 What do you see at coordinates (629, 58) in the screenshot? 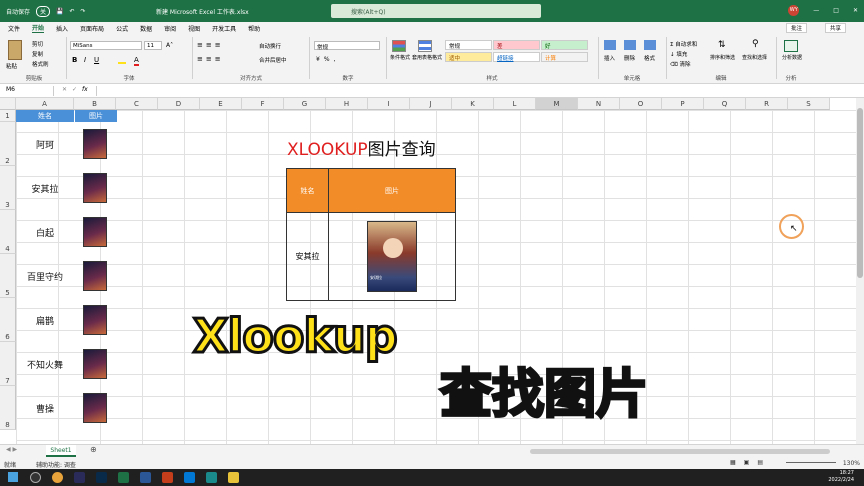
I see `delete-cells-button: 删除` at bounding box center [629, 58].